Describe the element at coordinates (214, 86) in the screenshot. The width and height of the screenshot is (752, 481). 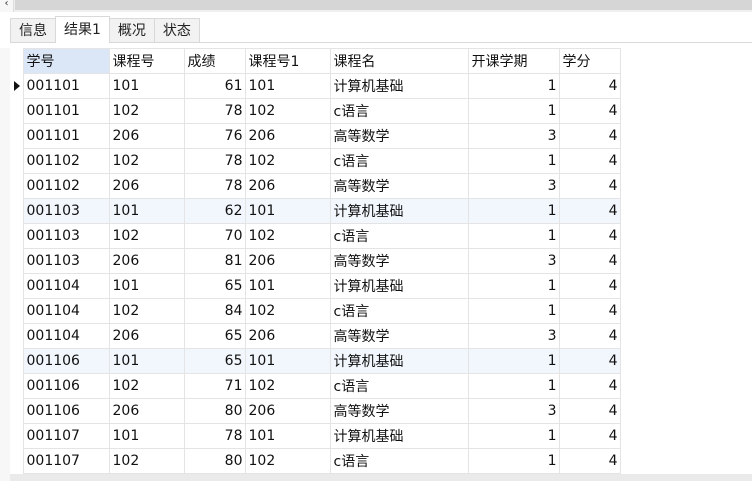
I see `table-cell: 61` at that location.